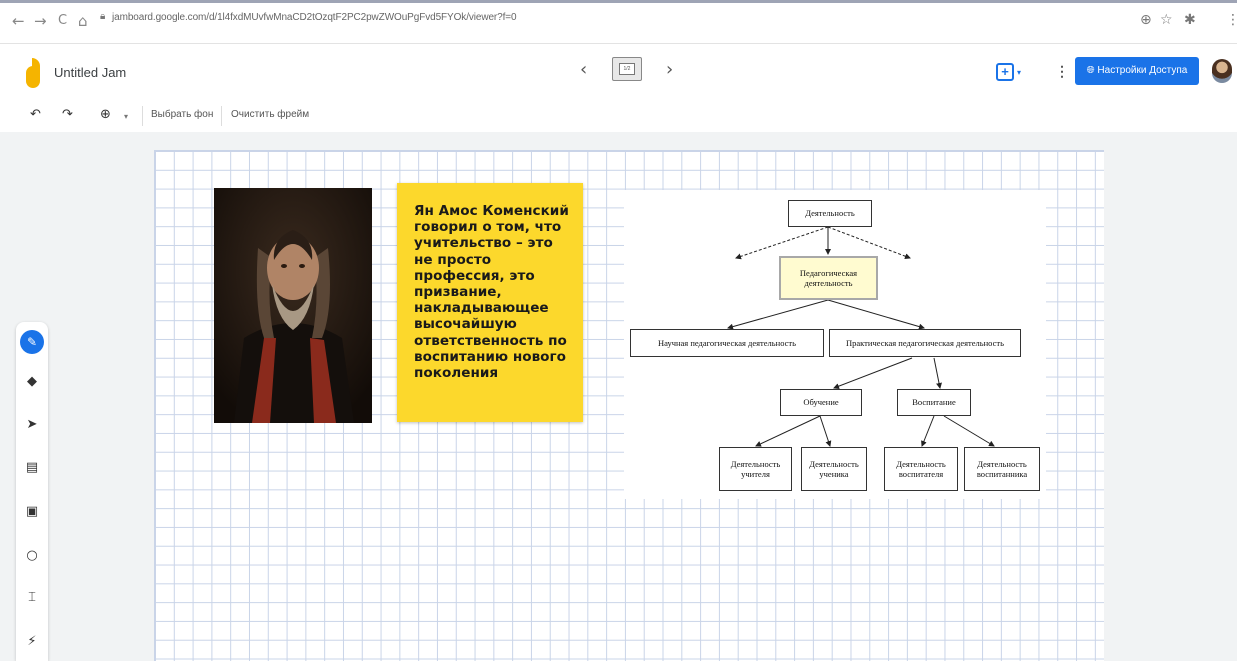  Describe the element at coordinates (182, 114) in the screenshot. I see `set-background-button: Выбрать фон` at that location.